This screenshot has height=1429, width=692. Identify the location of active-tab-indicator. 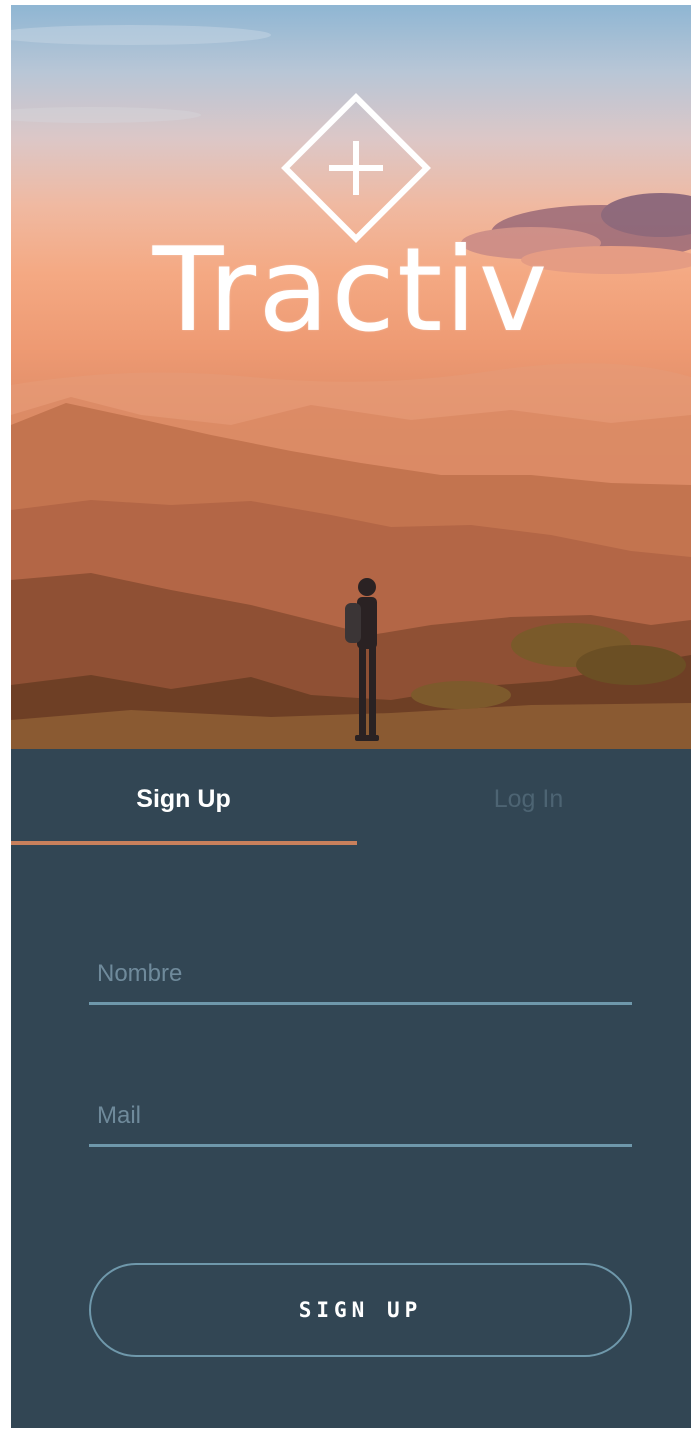
(184, 843).